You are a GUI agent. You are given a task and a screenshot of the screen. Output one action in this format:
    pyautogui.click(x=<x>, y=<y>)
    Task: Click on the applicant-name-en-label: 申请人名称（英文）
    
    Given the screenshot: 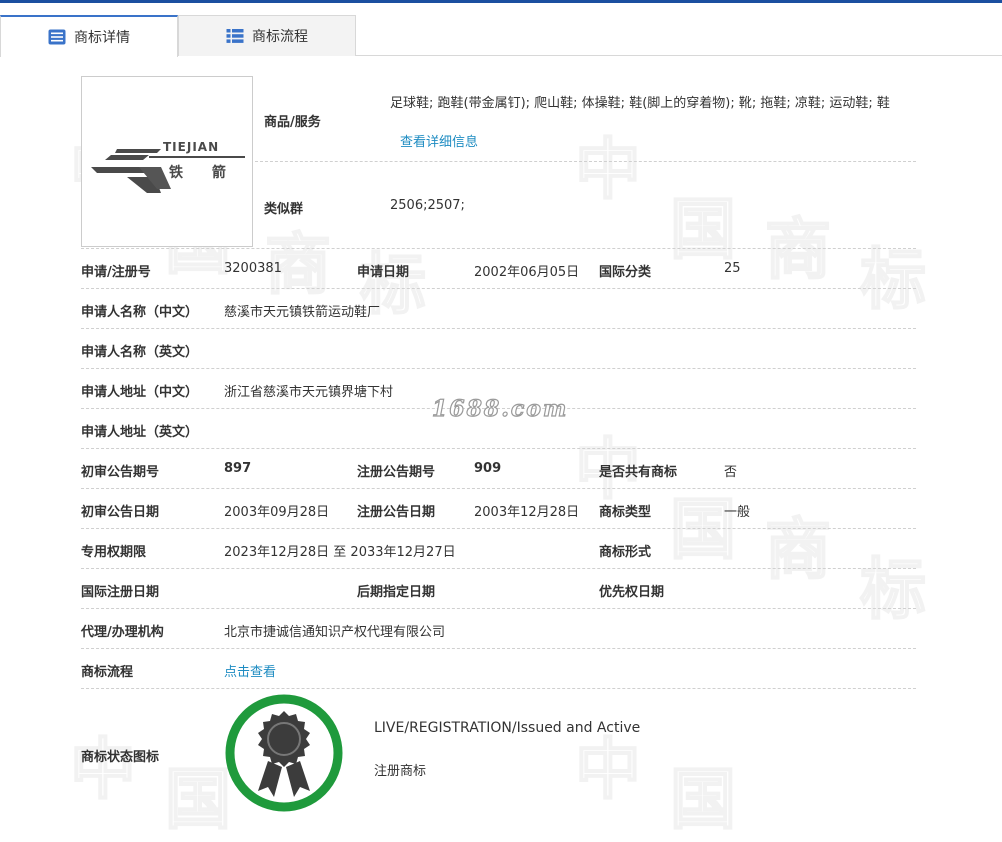 What is the action you would take?
    pyautogui.click(x=140, y=352)
    